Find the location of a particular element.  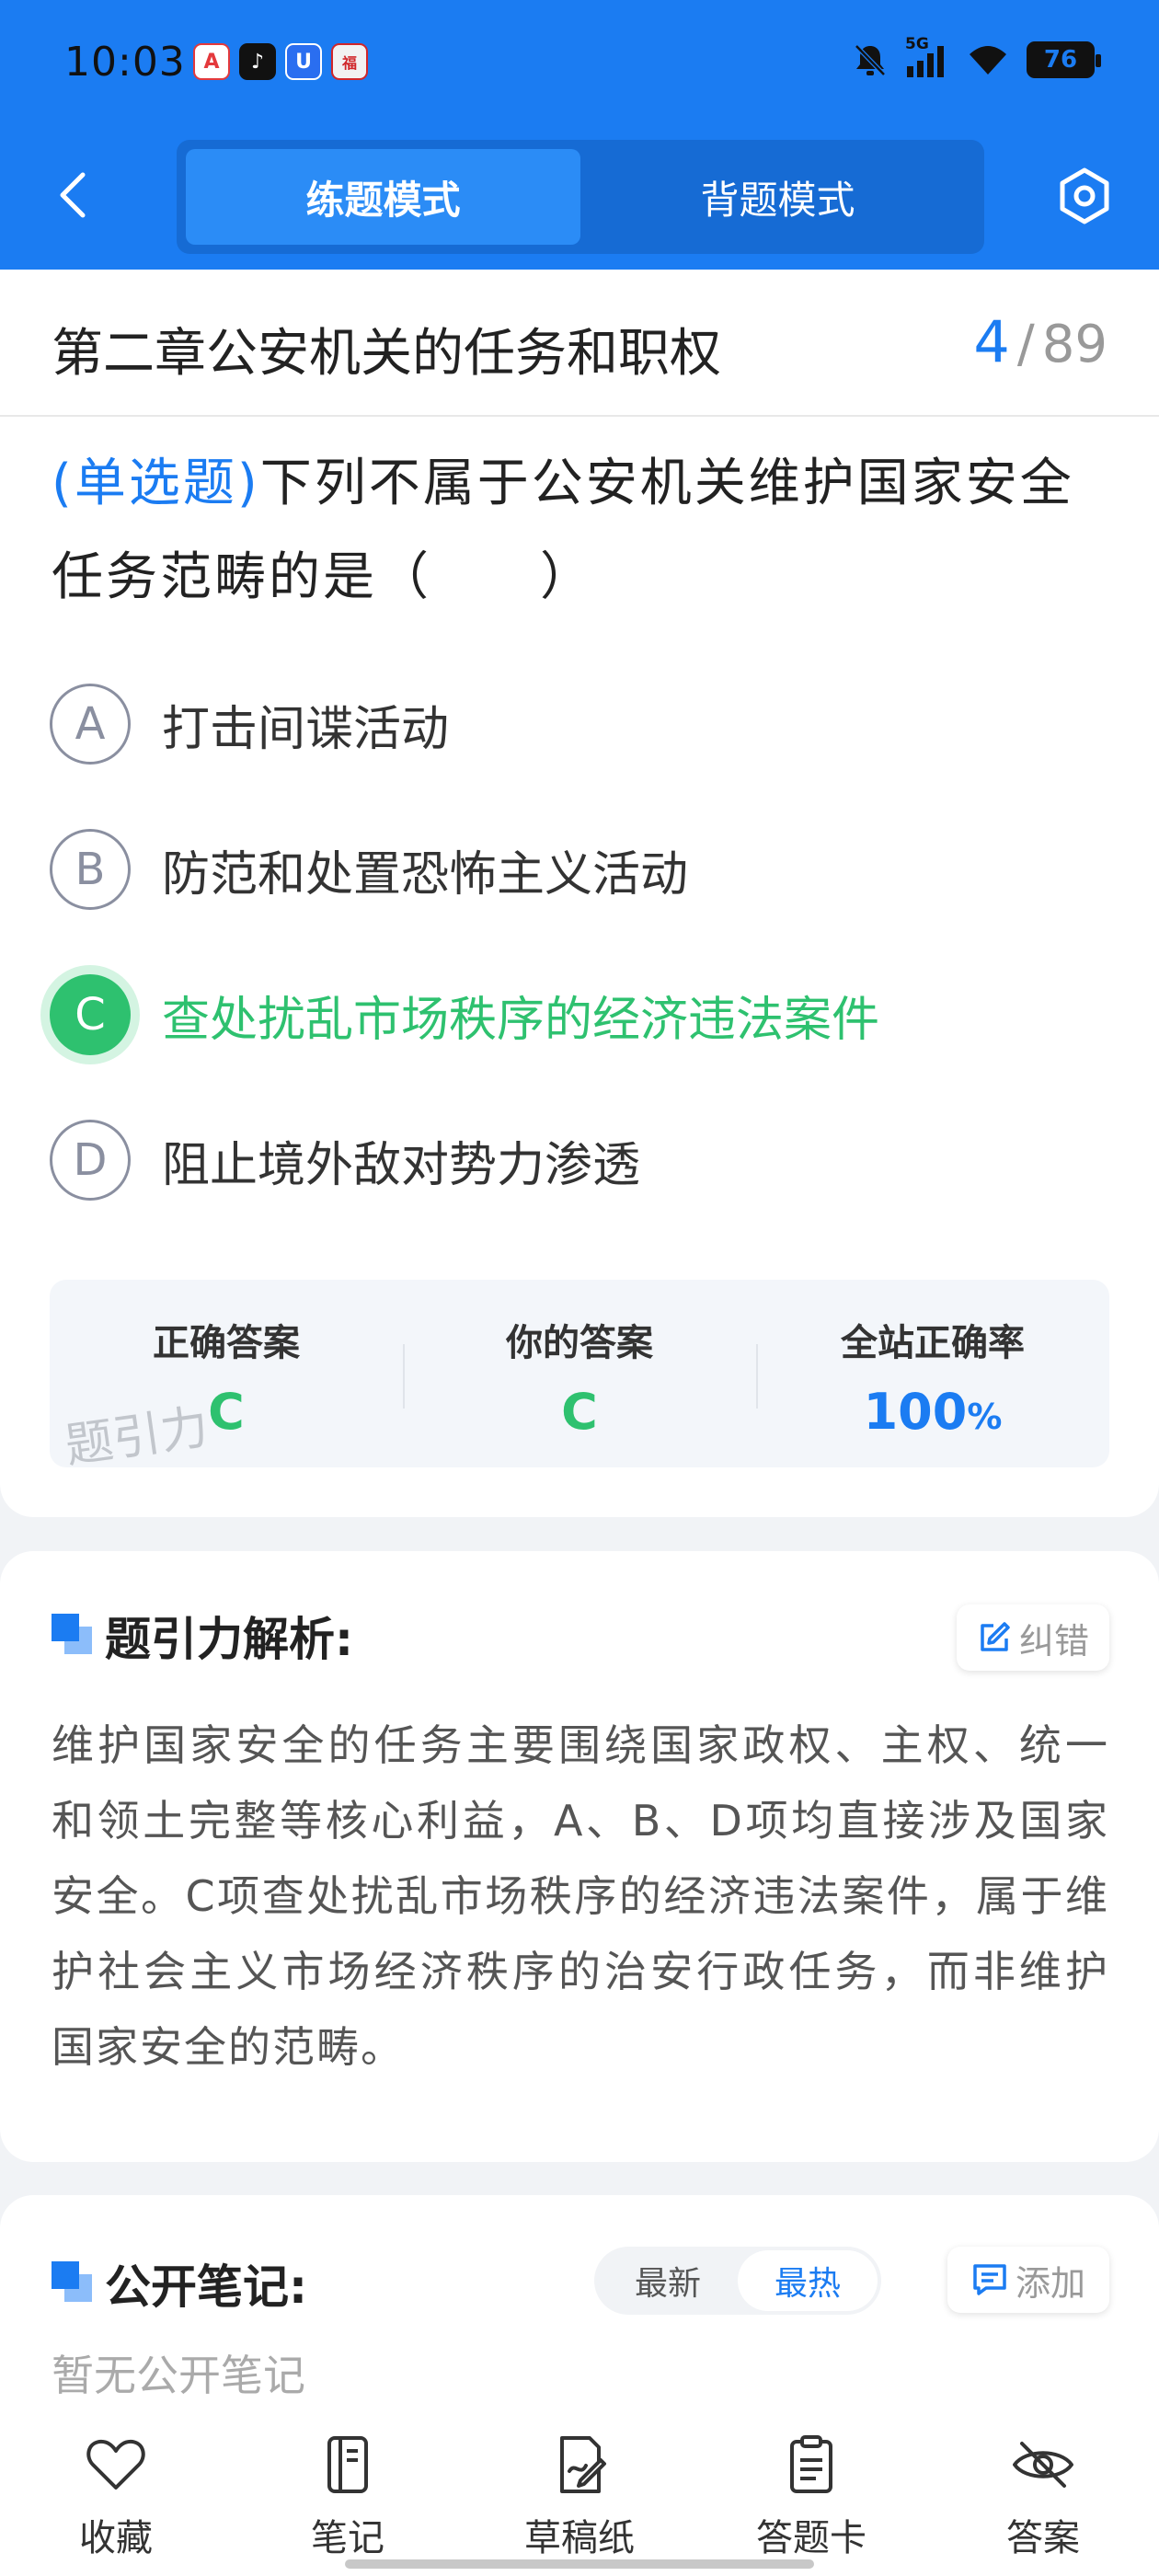

accuracy-number: 100 is located at coordinates (915, 1412).